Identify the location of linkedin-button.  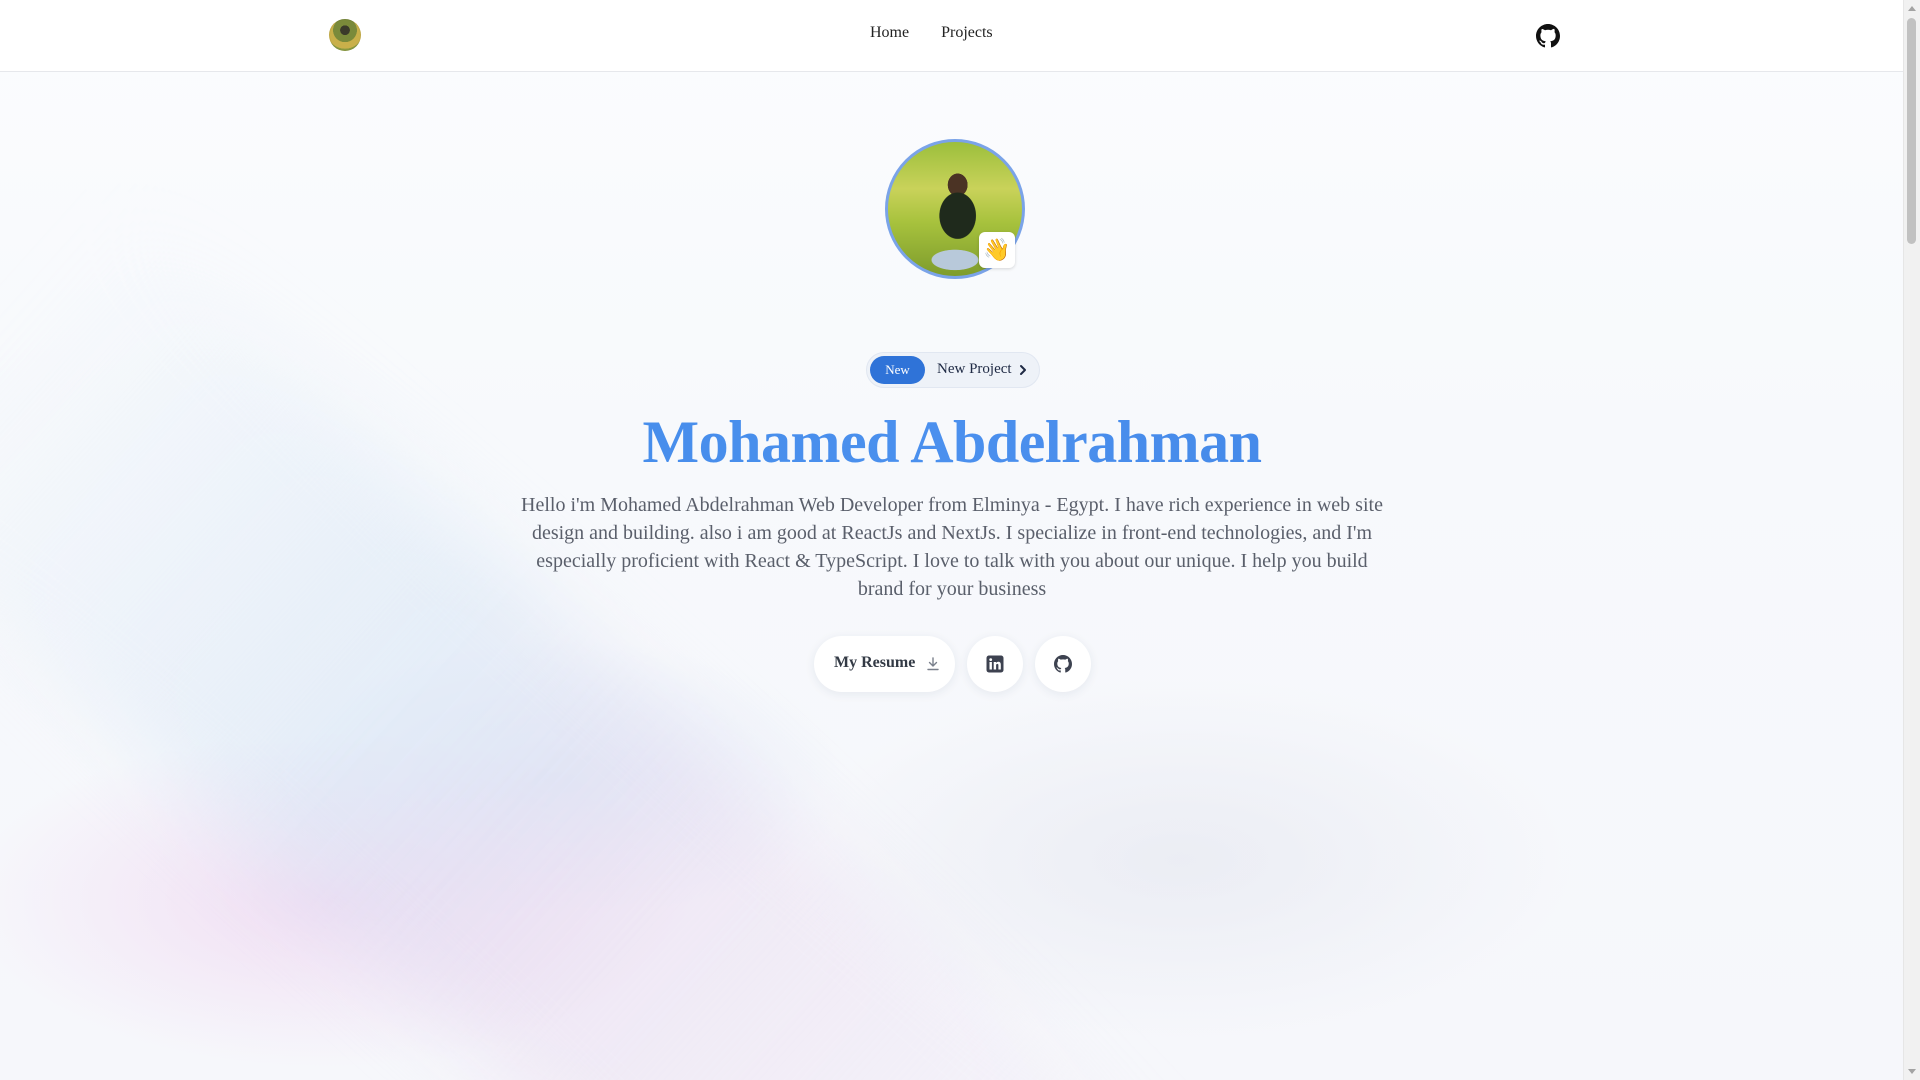
(995, 664).